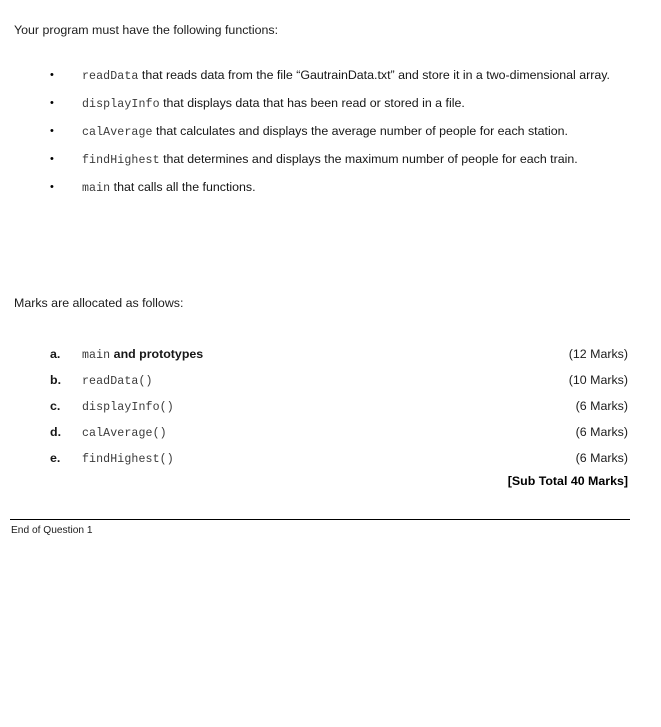  What do you see at coordinates (96, 355) in the screenshot?
I see `marks-code-label: main` at bounding box center [96, 355].